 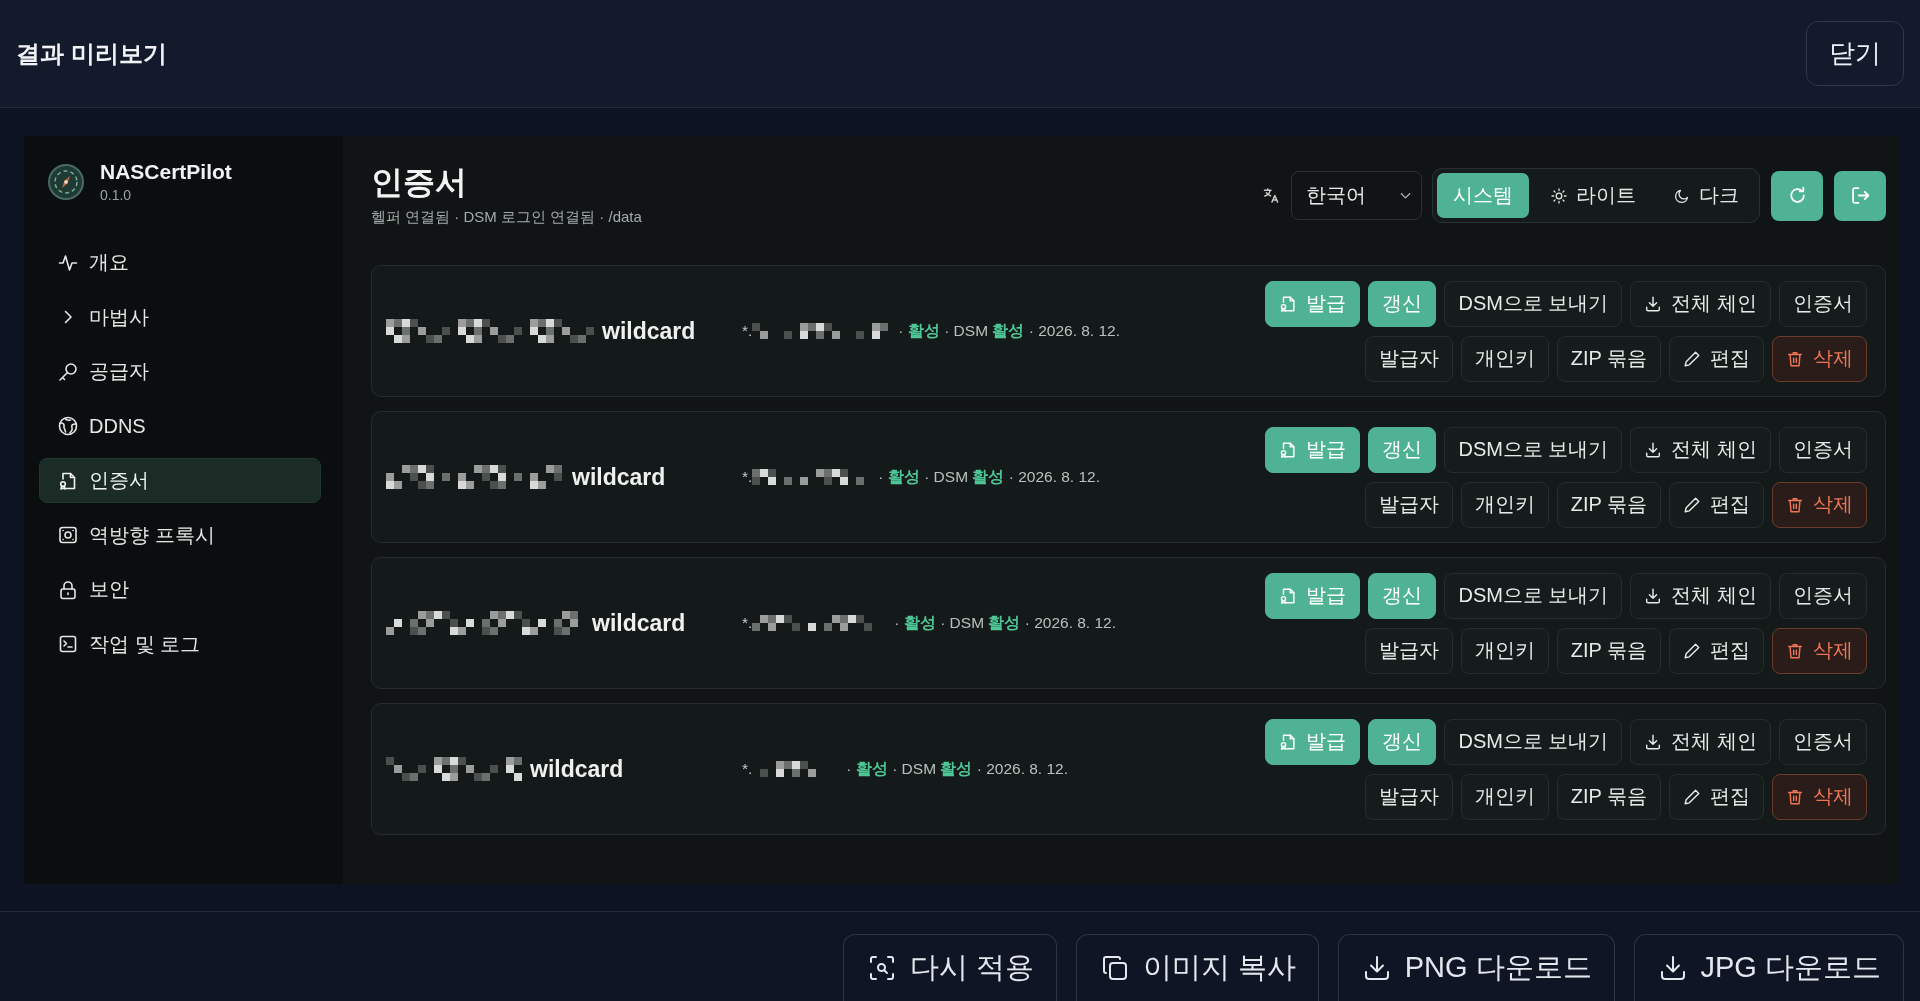 I want to click on dialog-title: 결과 미리보기, so click(x=91, y=53).